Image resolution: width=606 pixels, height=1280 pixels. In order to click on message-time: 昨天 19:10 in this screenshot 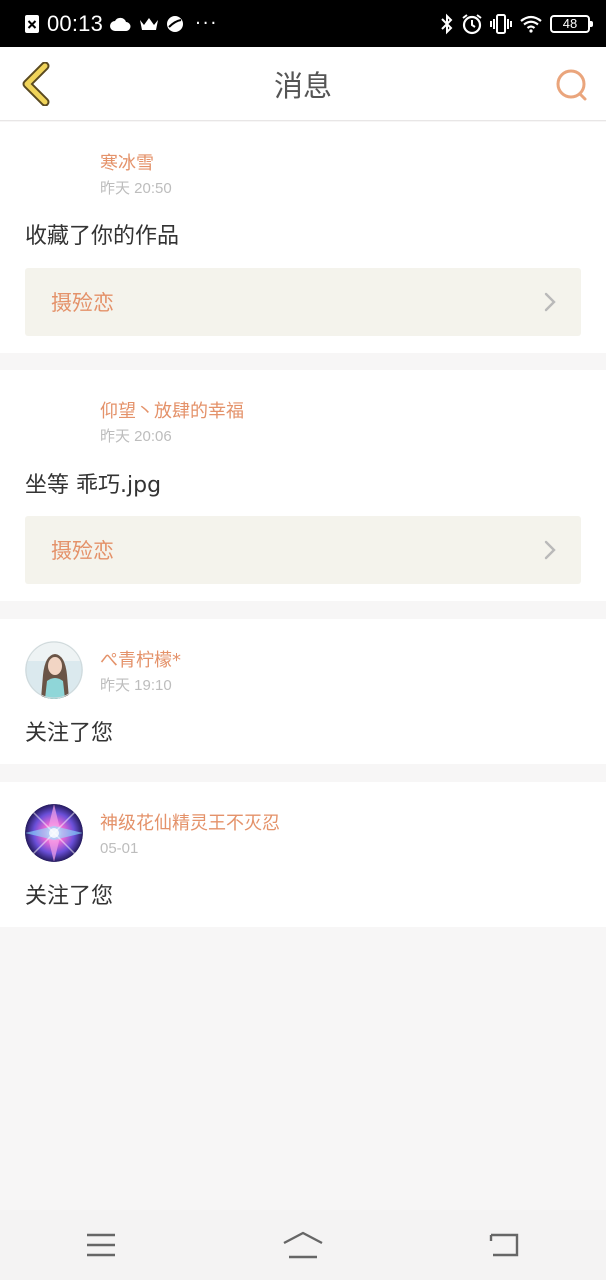, I will do `click(136, 685)`.